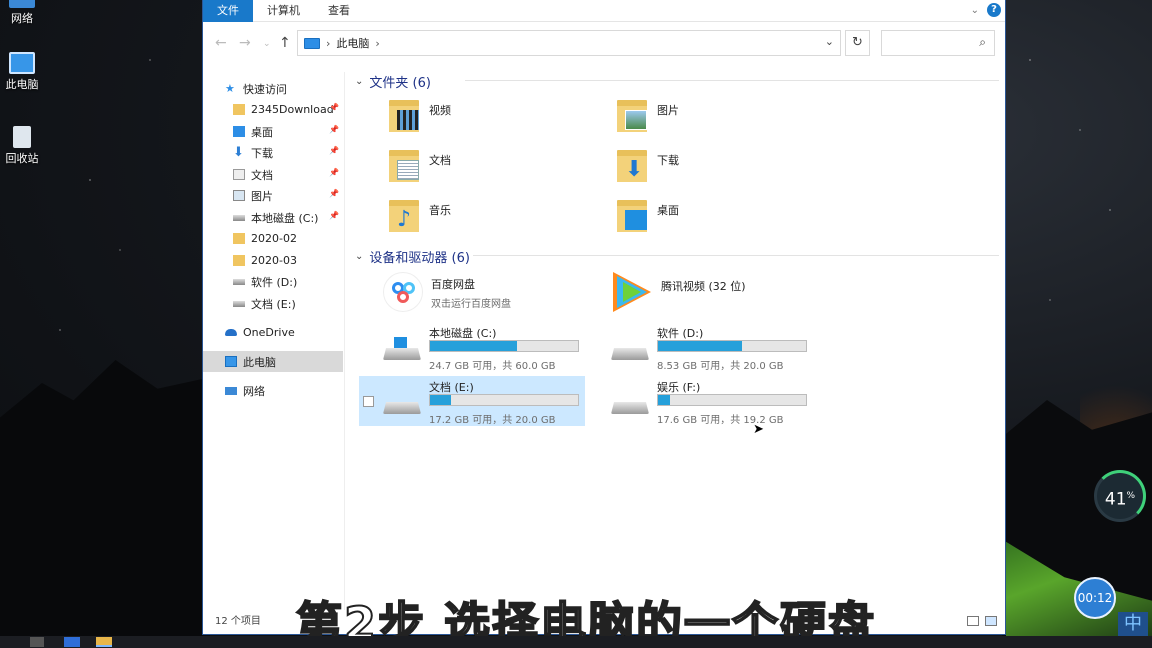 The width and height of the screenshot is (1152, 648). Describe the element at coordinates (273, 390) in the screenshot. I see `nav-network: 网络` at that location.